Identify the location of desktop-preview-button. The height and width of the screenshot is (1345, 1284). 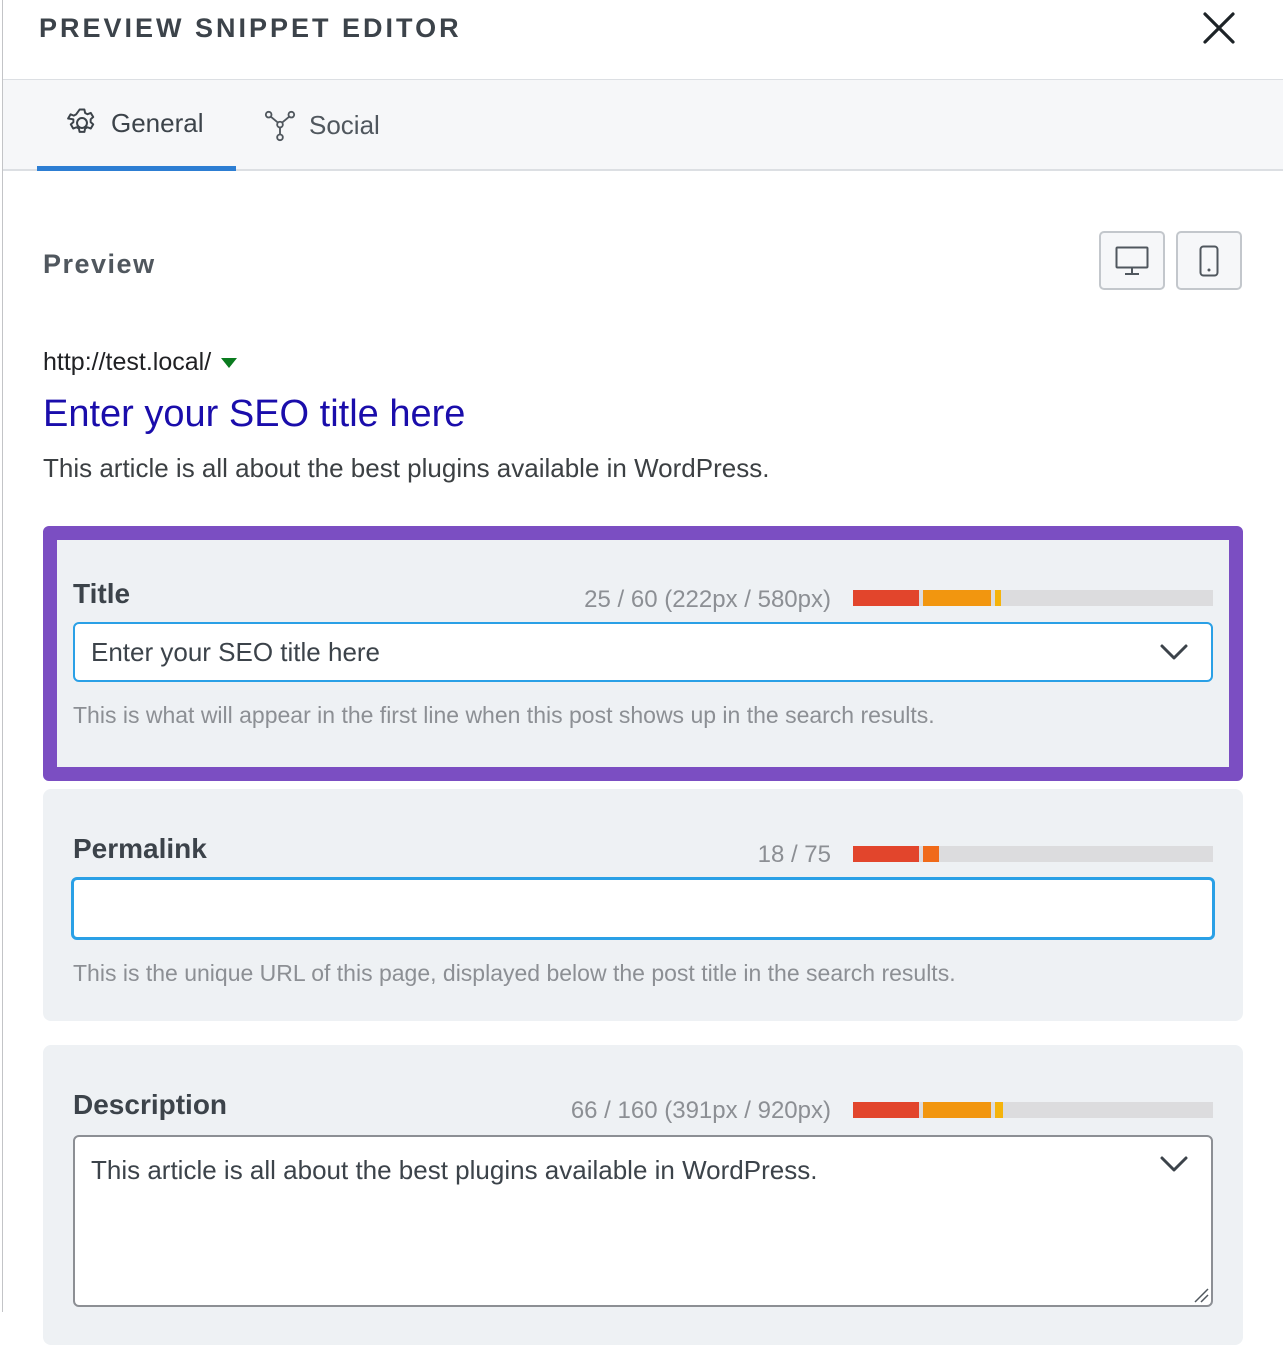
(1132, 260).